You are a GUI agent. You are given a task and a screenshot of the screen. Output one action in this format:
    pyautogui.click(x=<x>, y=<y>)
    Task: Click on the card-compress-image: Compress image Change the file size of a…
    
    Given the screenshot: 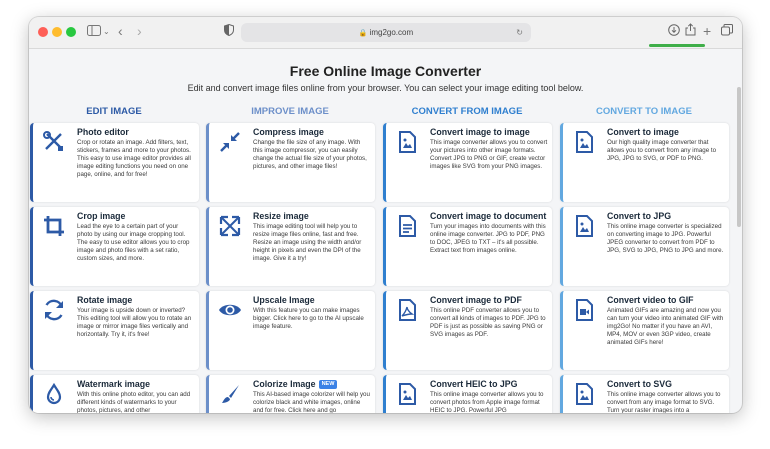 What is the action you would take?
    pyautogui.click(x=290, y=162)
    